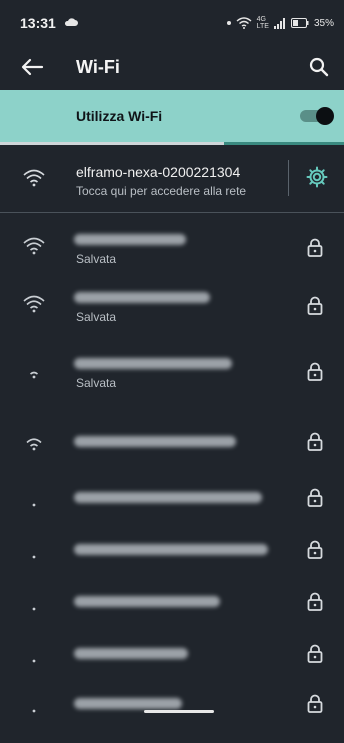 Image resolution: width=344 pixels, height=743 pixels. I want to click on cell-signal-icon, so click(279, 23).